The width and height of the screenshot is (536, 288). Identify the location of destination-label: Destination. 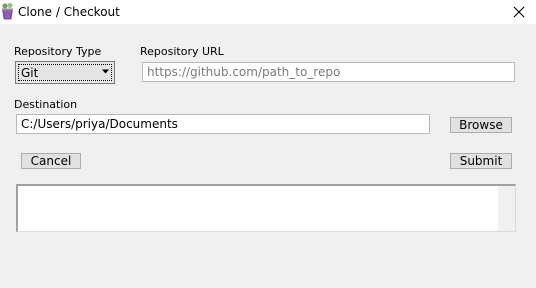
(46, 104).